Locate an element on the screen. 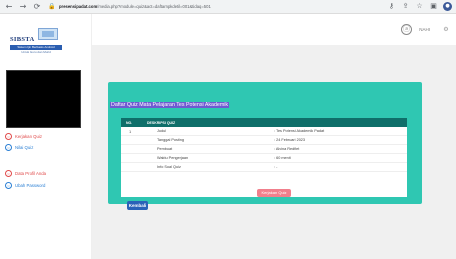 Image resolution: width=456 pixels, height=259 pixels. gear-icon: ⚙ is located at coordinates (446, 30).